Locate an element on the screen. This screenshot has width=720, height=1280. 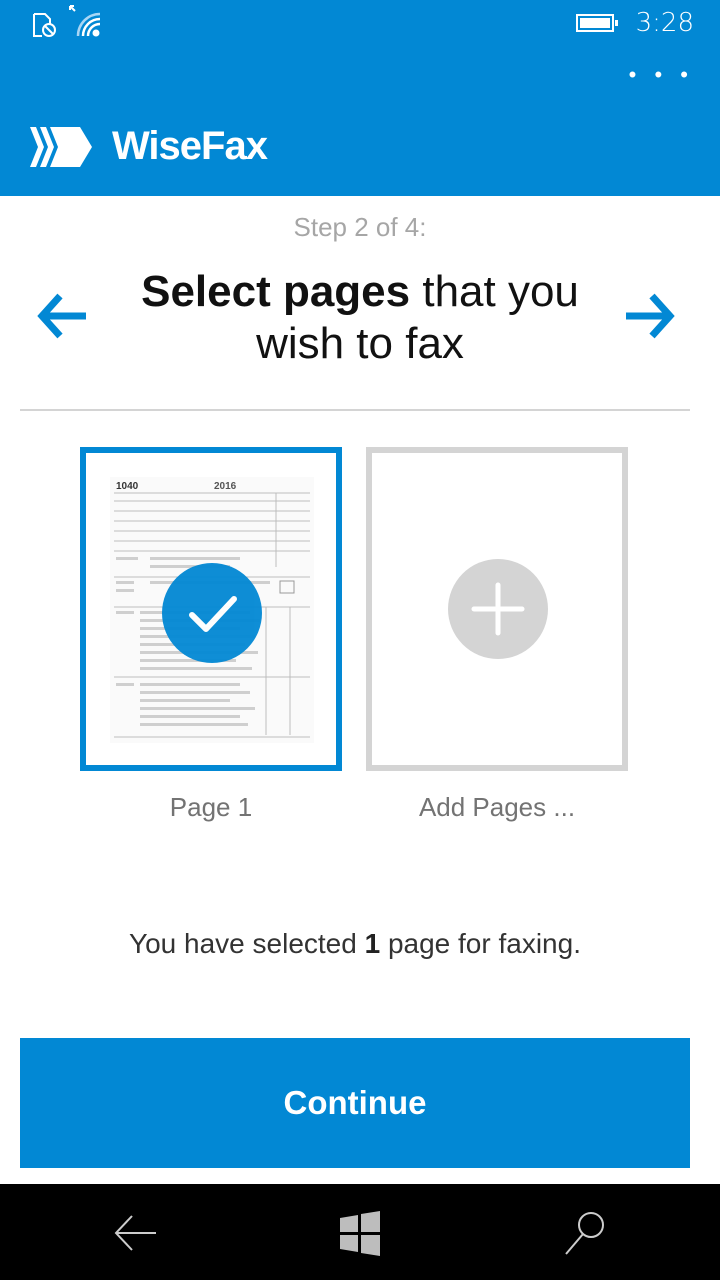
selected-check-badge is located at coordinates (212, 613).